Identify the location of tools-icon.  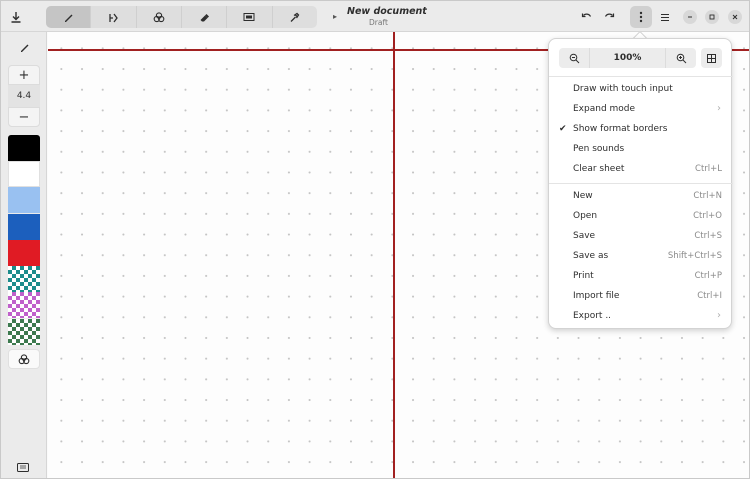
(295, 17).